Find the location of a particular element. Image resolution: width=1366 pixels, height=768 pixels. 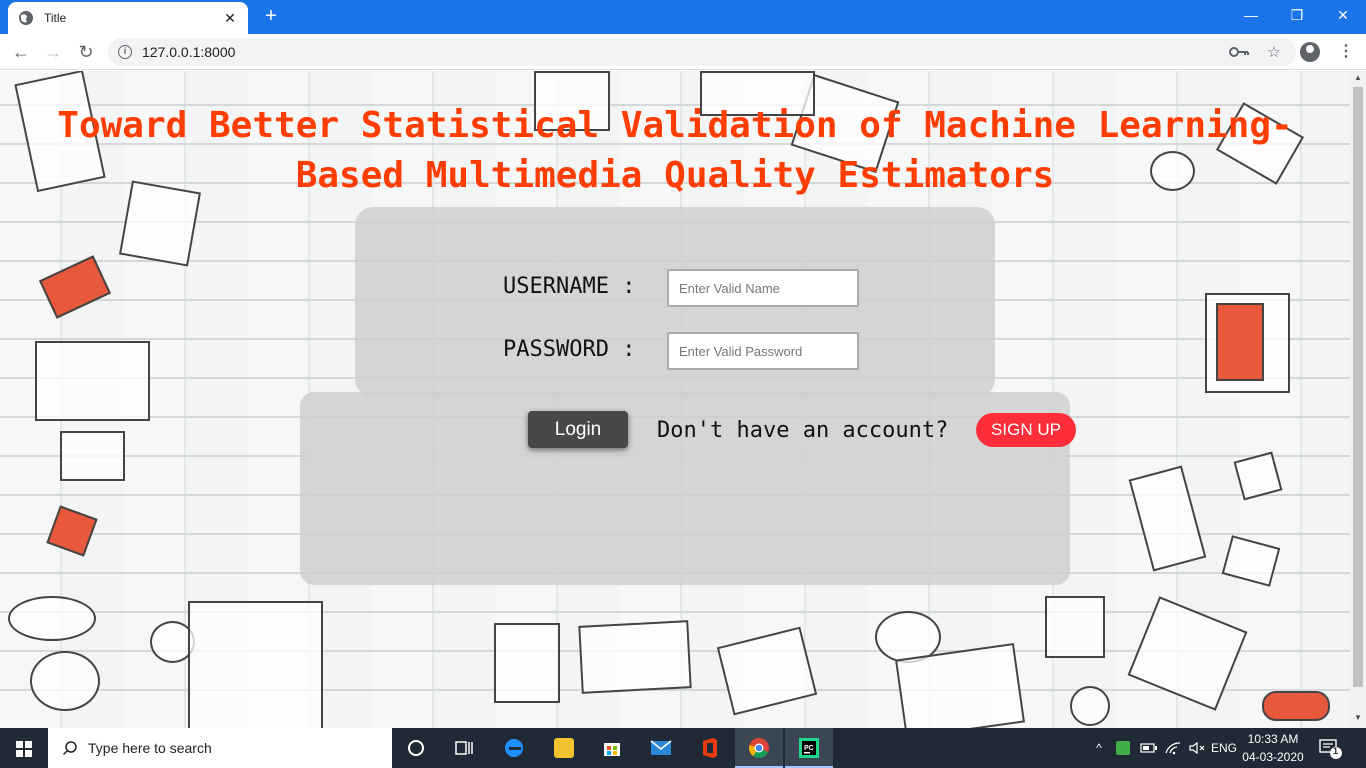

svg-text: PC is located at coordinates (809, 748).